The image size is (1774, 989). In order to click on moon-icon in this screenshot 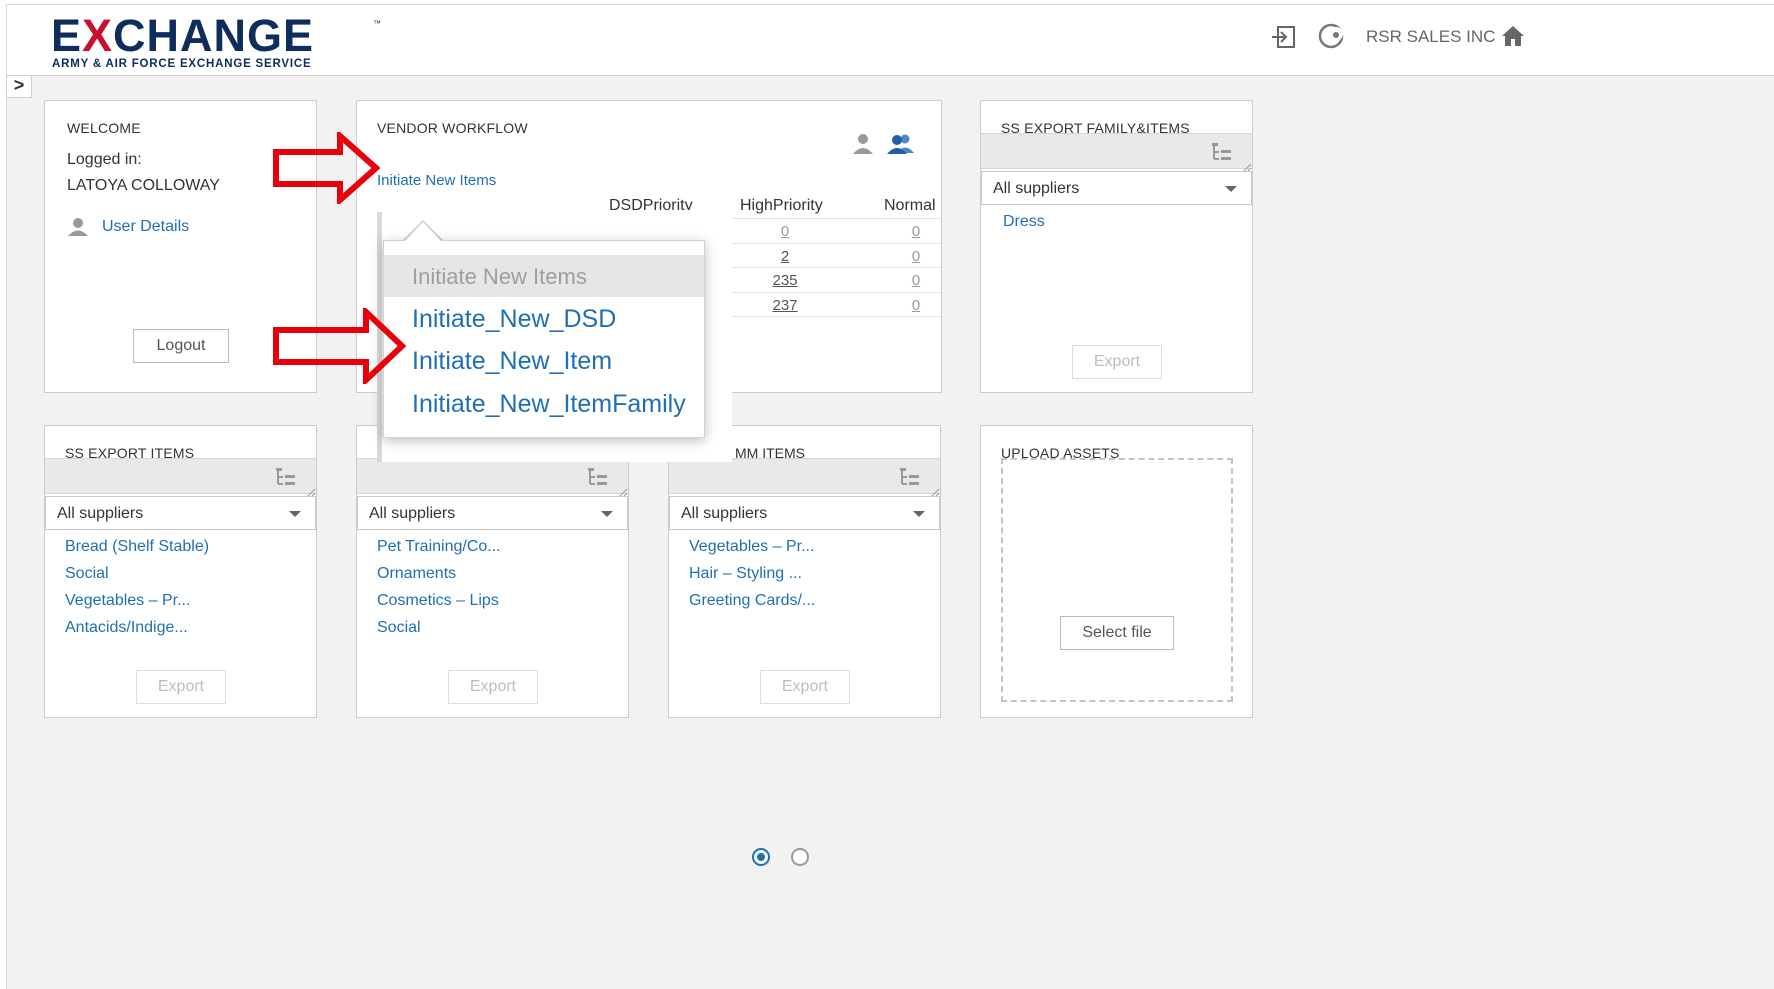, I will do `click(1332, 36)`.